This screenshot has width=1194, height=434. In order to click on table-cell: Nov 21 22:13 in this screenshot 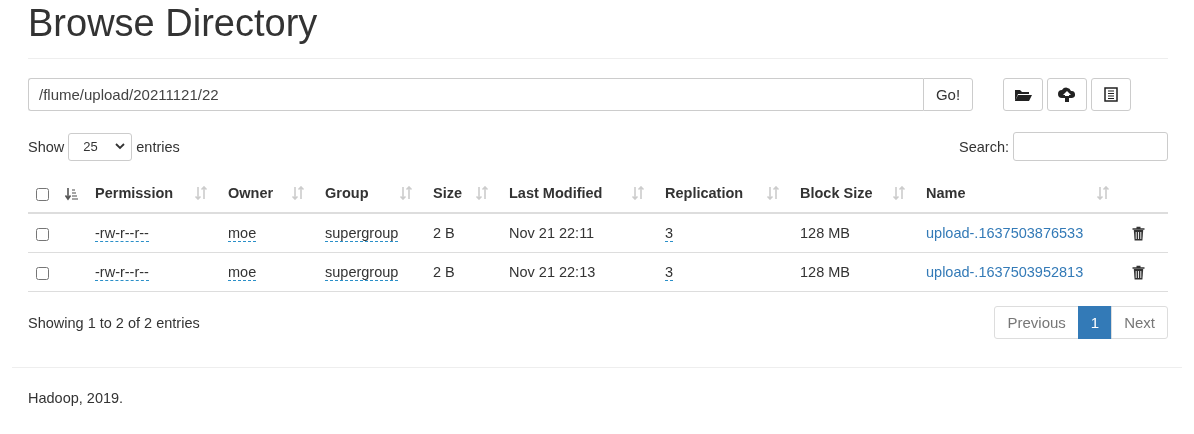, I will do `click(552, 272)`.